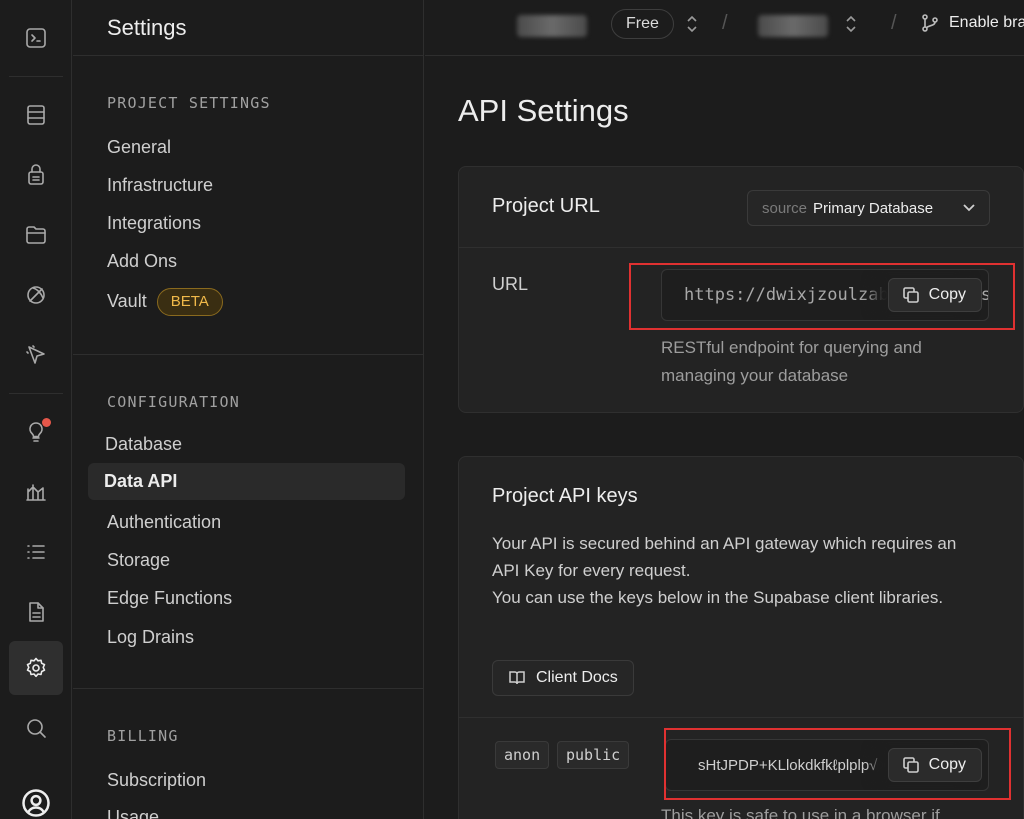 The image size is (1024, 819). I want to click on plan-badge: Free, so click(642, 24).